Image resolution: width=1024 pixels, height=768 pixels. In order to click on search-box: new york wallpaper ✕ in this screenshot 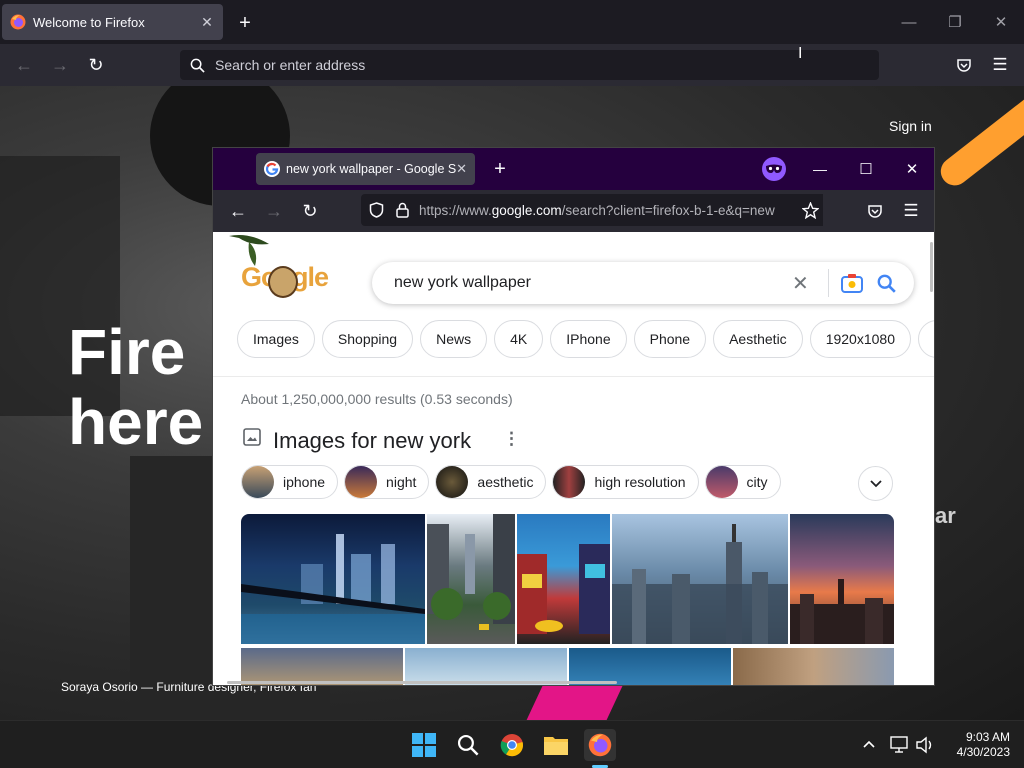, I will do `click(643, 283)`.